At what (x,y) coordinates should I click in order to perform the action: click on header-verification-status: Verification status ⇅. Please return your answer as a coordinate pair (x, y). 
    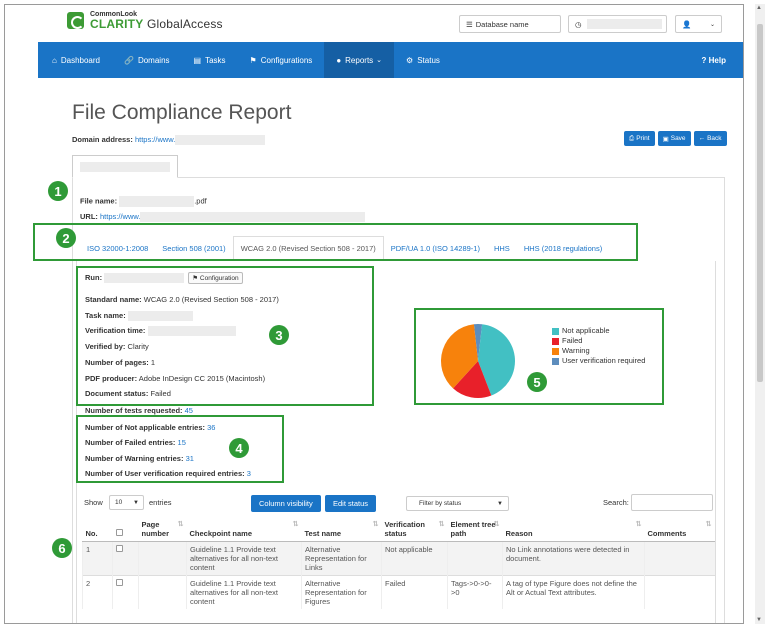
    Looking at the image, I should click on (414, 529).